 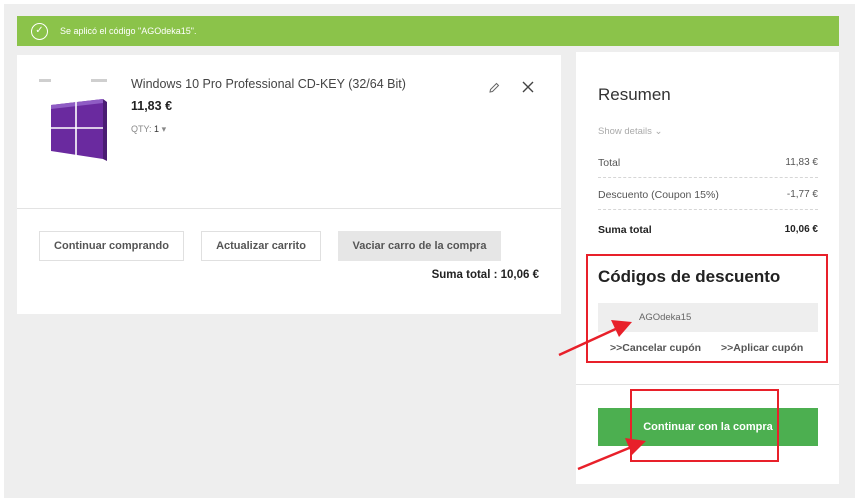 I want to click on show-details-label: Show details, so click(x=625, y=131).